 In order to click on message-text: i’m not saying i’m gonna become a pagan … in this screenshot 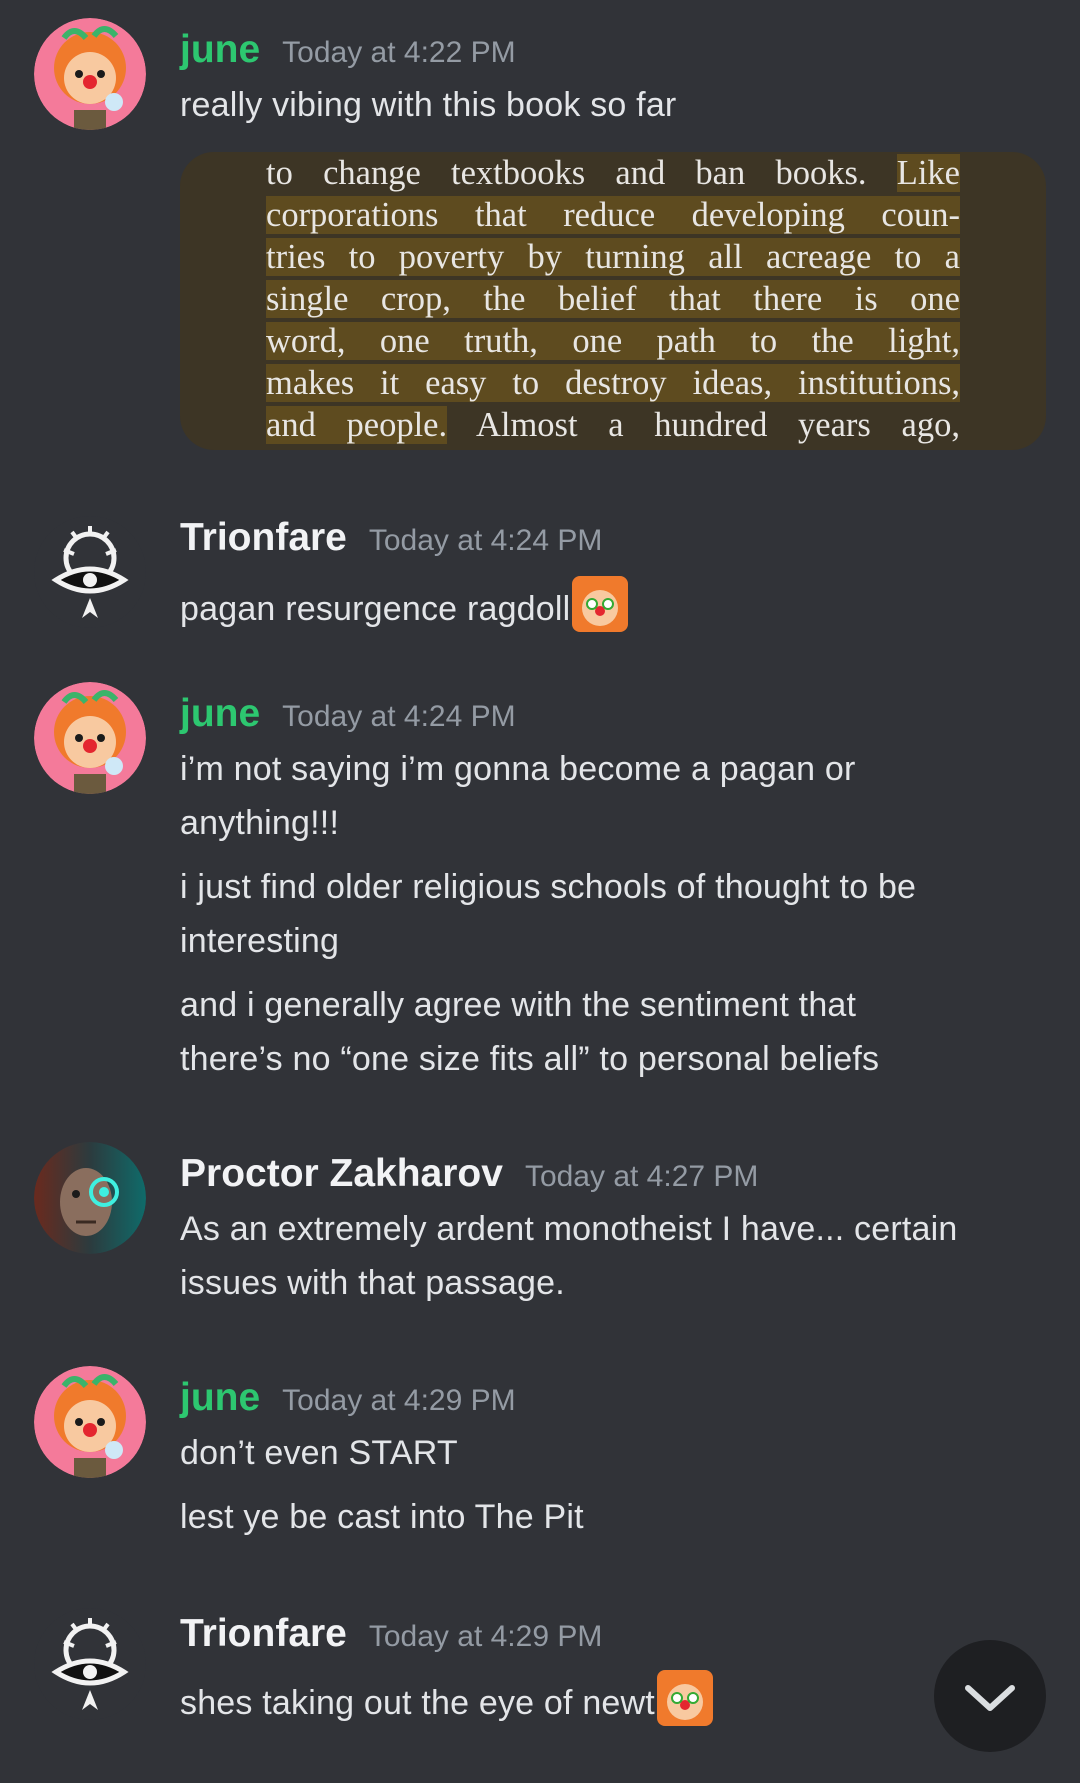, I will do `click(518, 769)`.